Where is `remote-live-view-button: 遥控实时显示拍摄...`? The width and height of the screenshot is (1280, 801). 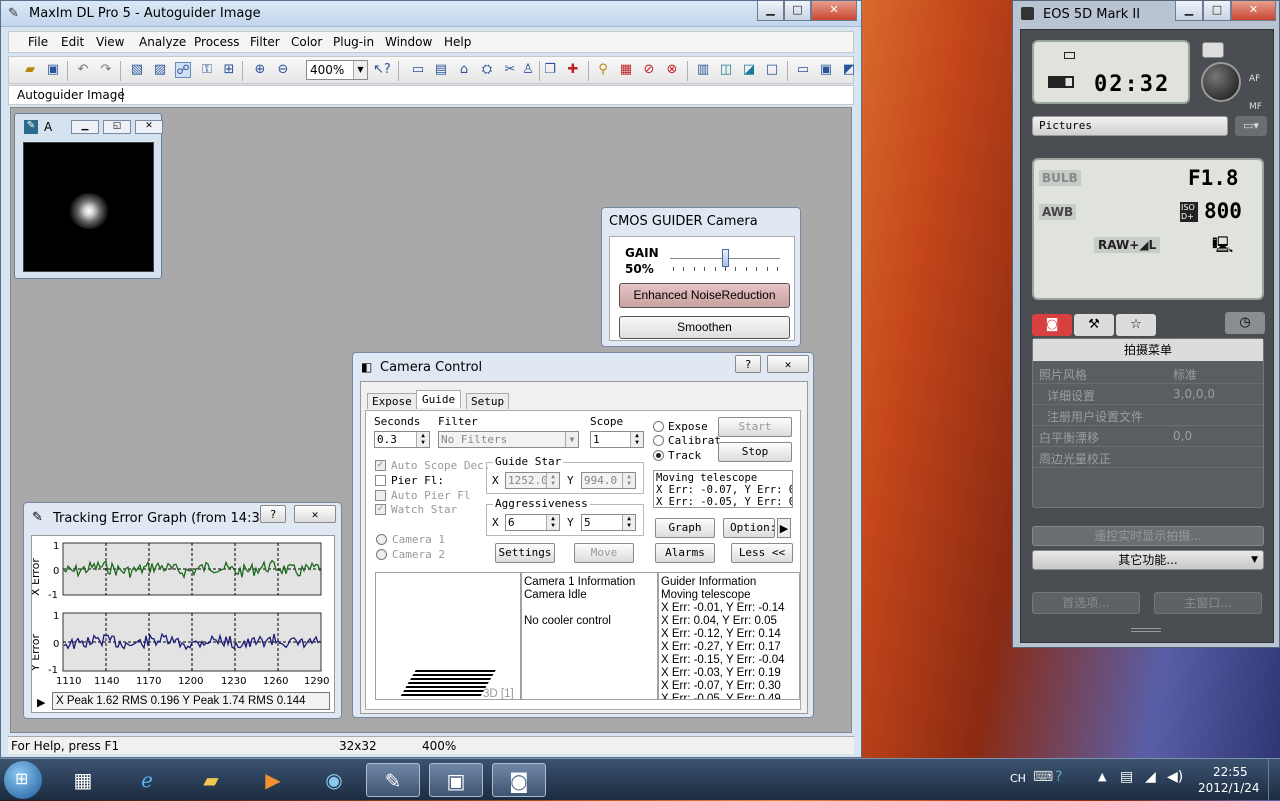
remote-live-view-button: 遥控实时显示拍摄... is located at coordinates (1148, 536).